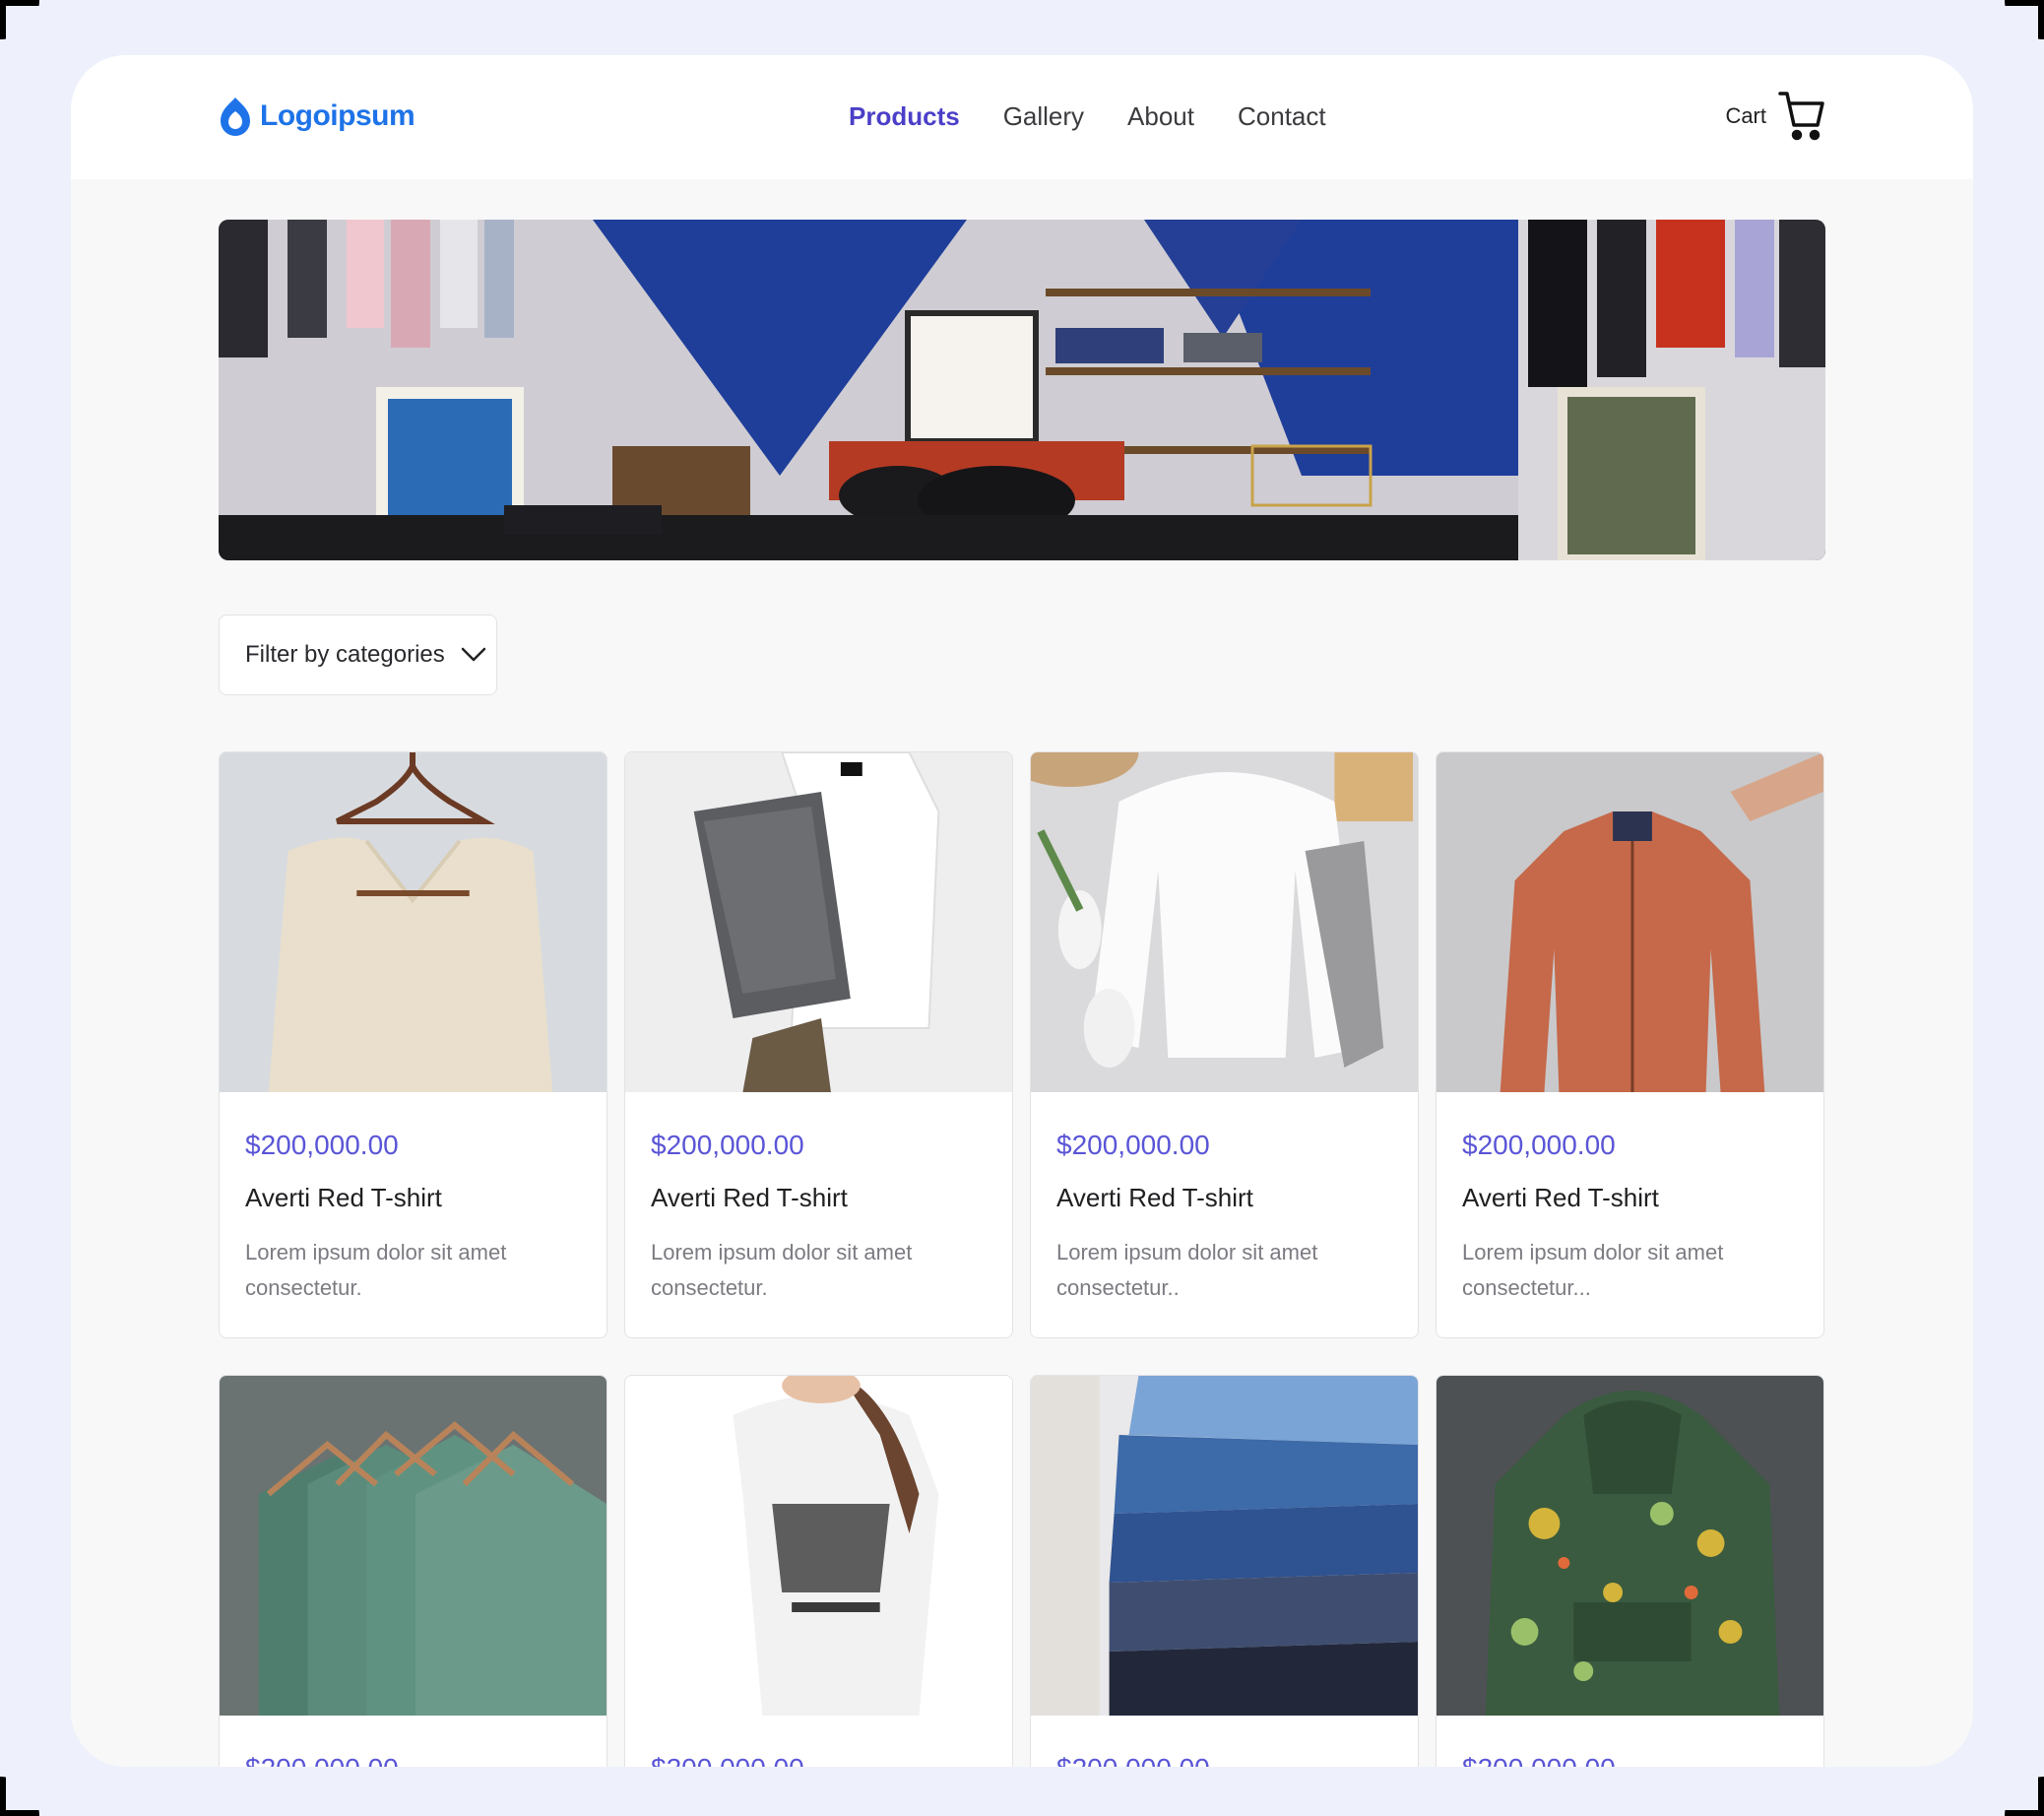 The image size is (2044, 1816). I want to click on nav-item-about: About, so click(1160, 117).